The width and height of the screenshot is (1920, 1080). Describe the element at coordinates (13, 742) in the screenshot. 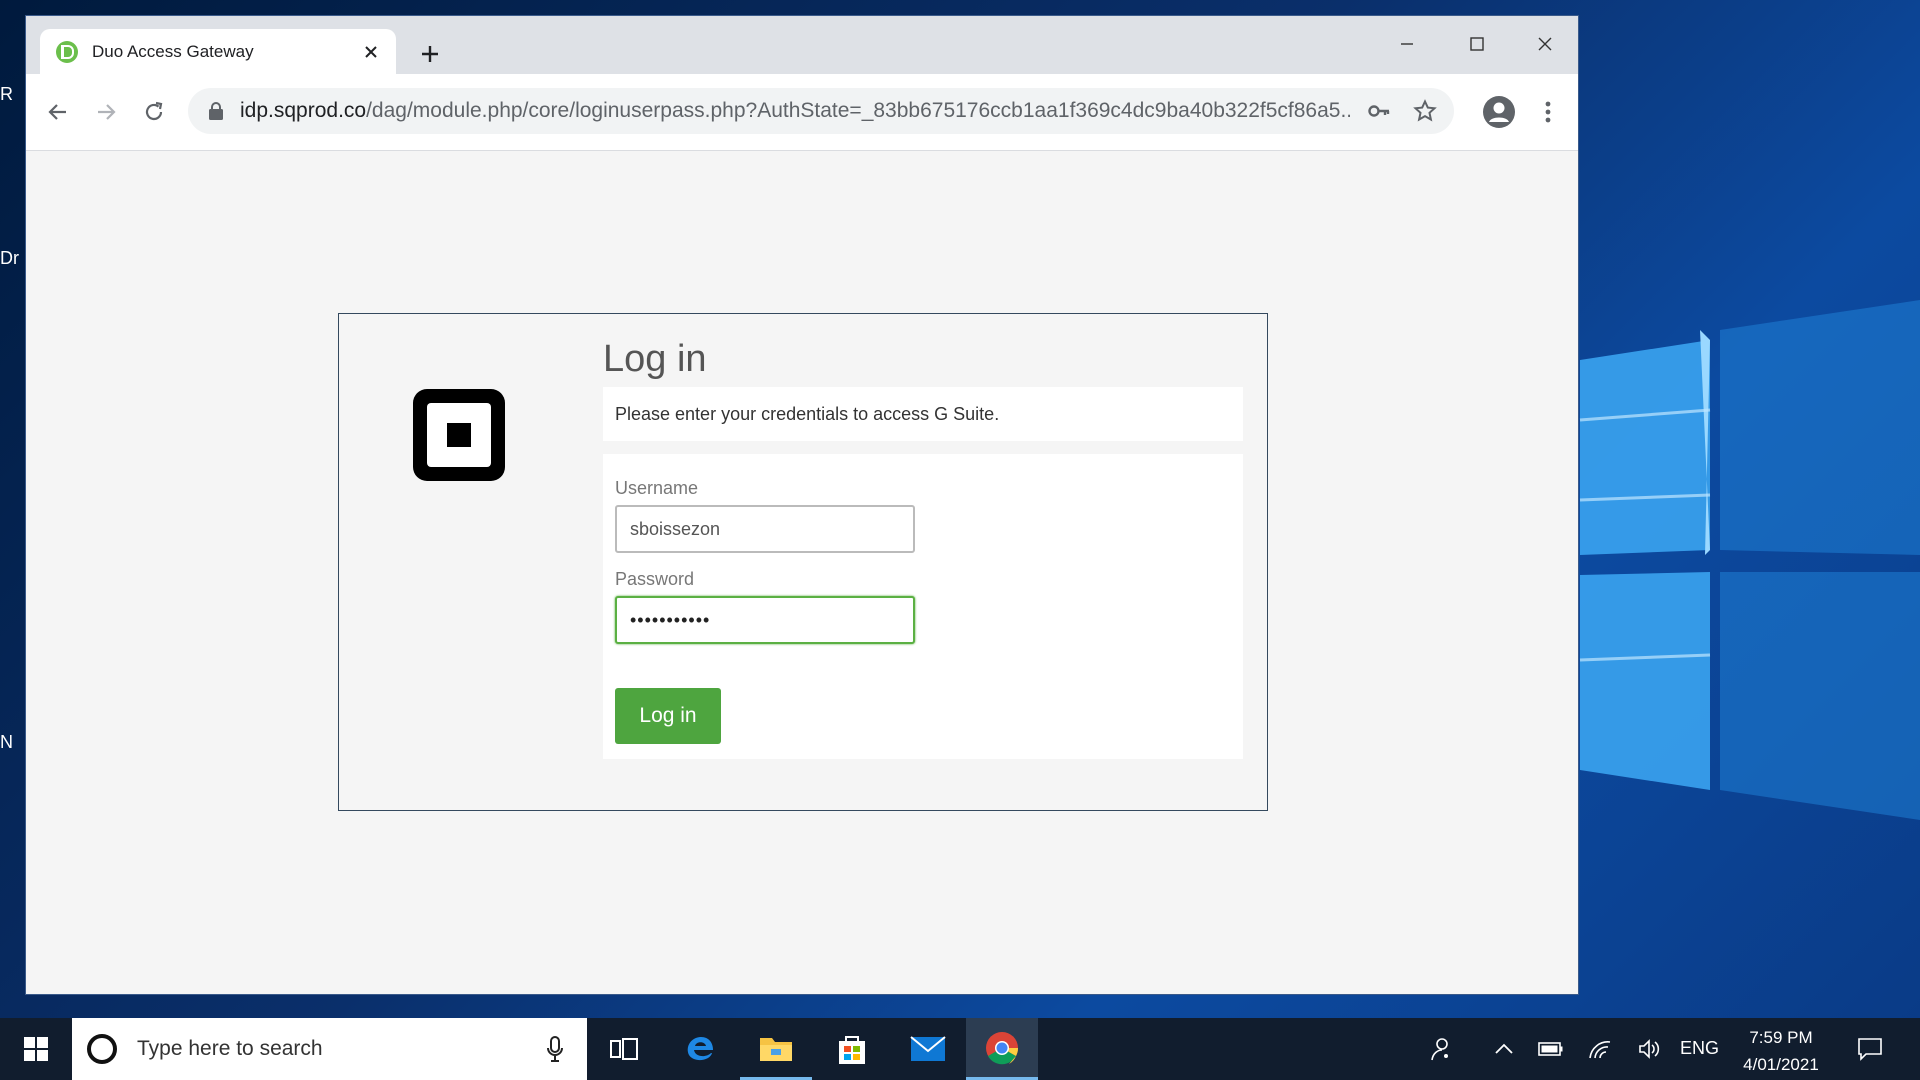

I see `desktop-icon-label: N` at that location.